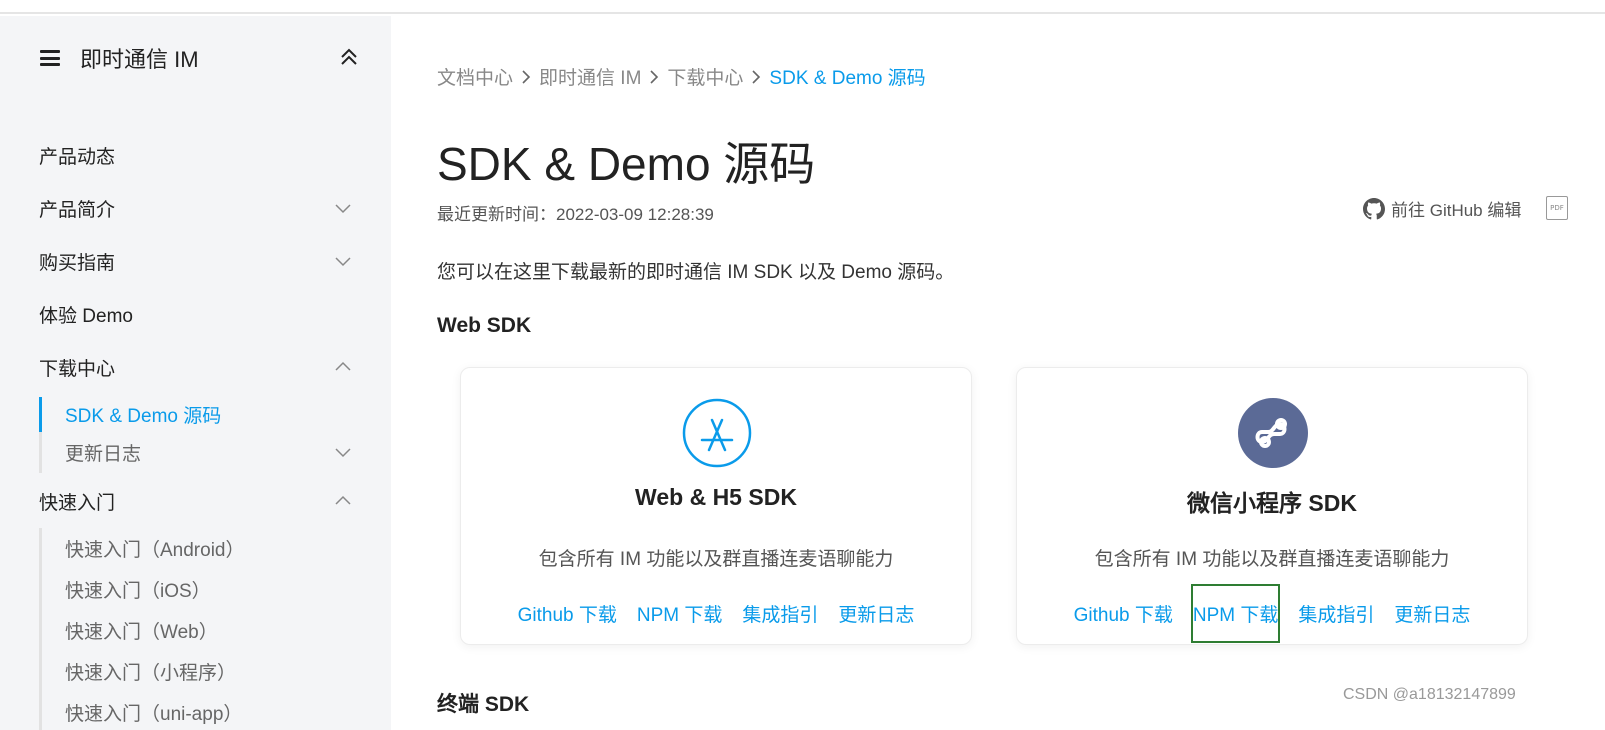 The width and height of the screenshot is (1605, 730). What do you see at coordinates (77, 369) in the screenshot?
I see `sidebar-item-label: 下载中心` at bounding box center [77, 369].